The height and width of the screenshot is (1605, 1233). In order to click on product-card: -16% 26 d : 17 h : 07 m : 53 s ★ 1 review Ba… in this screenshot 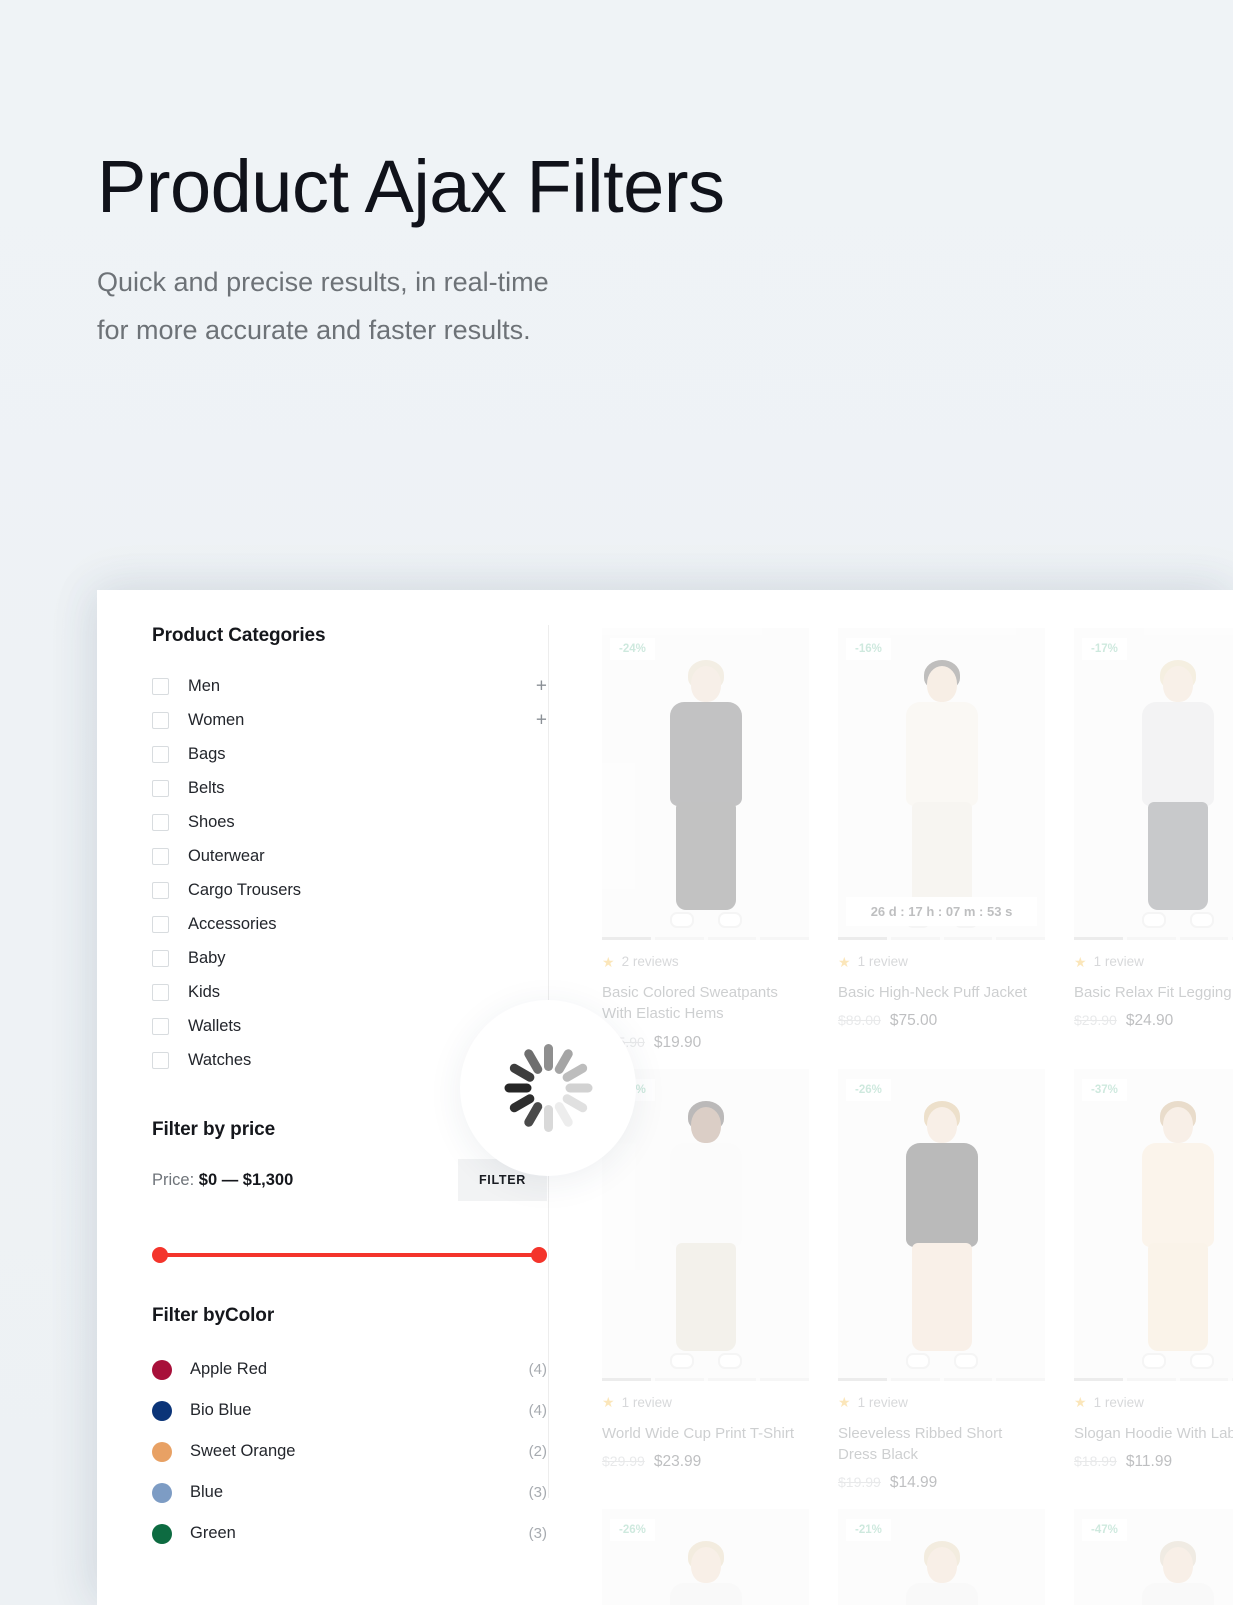, I will do `click(941, 840)`.